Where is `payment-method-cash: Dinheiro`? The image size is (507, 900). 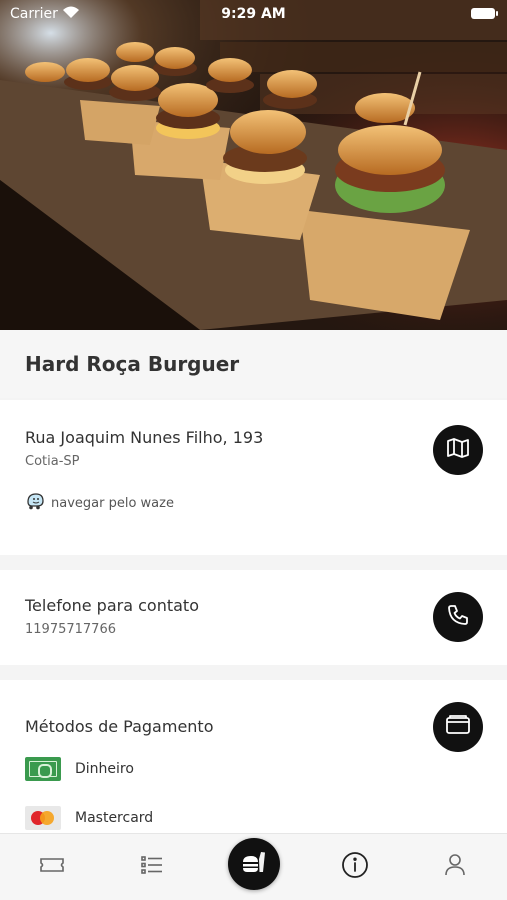
payment-method-cash: Dinheiro is located at coordinates (79, 769).